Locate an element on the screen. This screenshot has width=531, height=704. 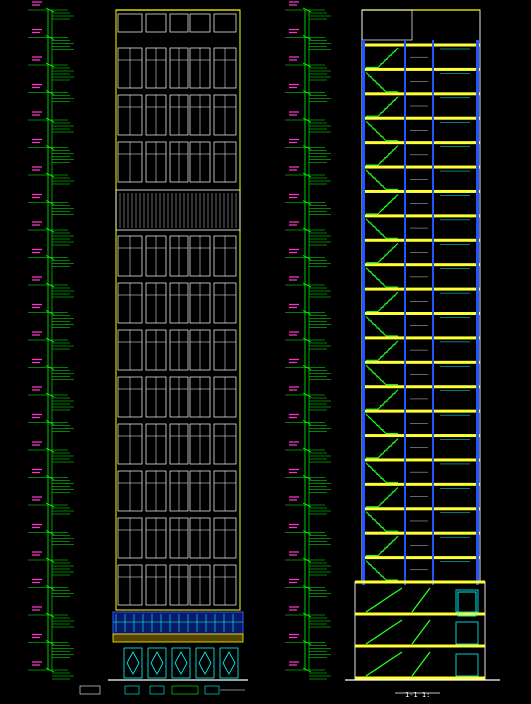
section-title: 1-1 1: is located at coordinates (417, 695).